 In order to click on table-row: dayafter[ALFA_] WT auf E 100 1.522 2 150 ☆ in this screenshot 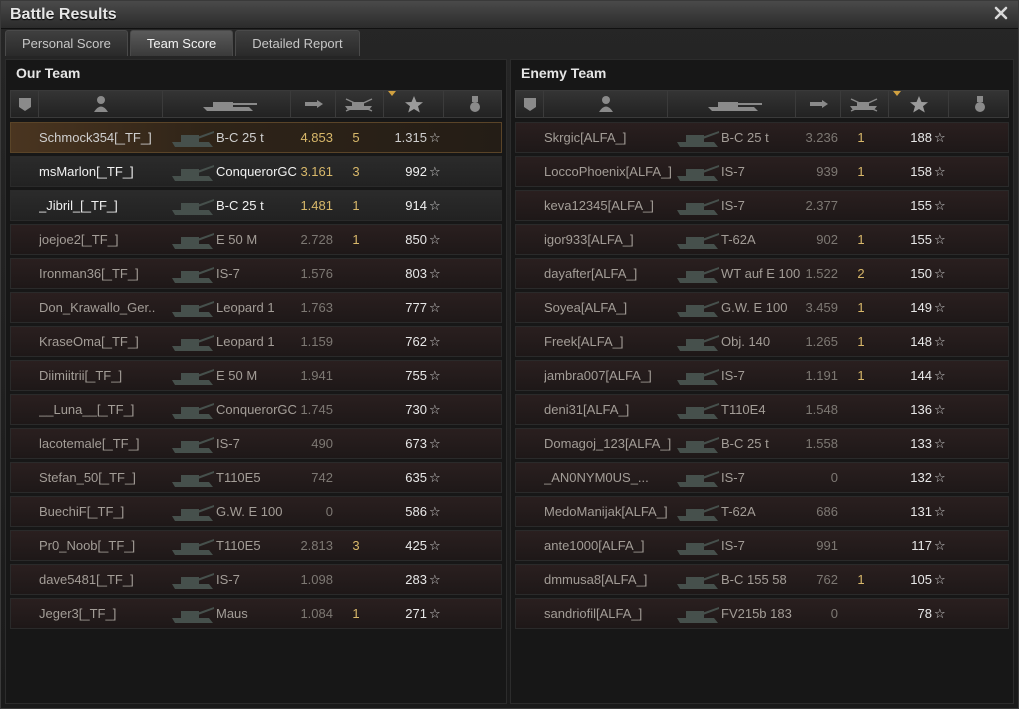, I will do `click(762, 273)`.